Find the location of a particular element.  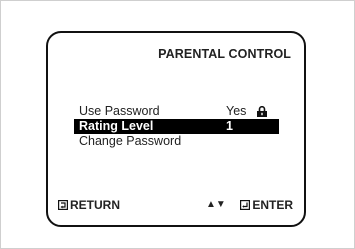

return-label: RETURN is located at coordinates (95, 205).